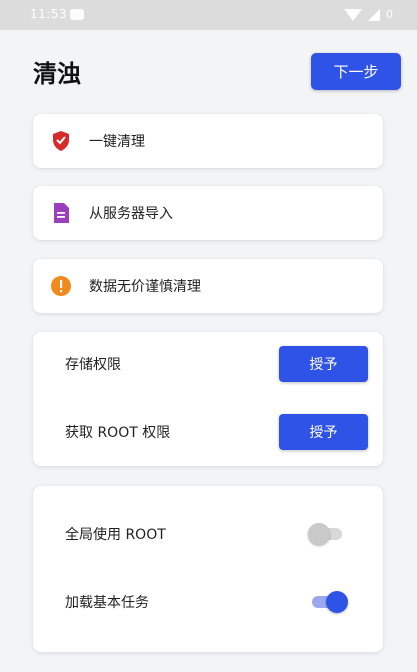 The height and width of the screenshot is (672, 417). Describe the element at coordinates (61, 141) in the screenshot. I see `shield-icon` at that location.